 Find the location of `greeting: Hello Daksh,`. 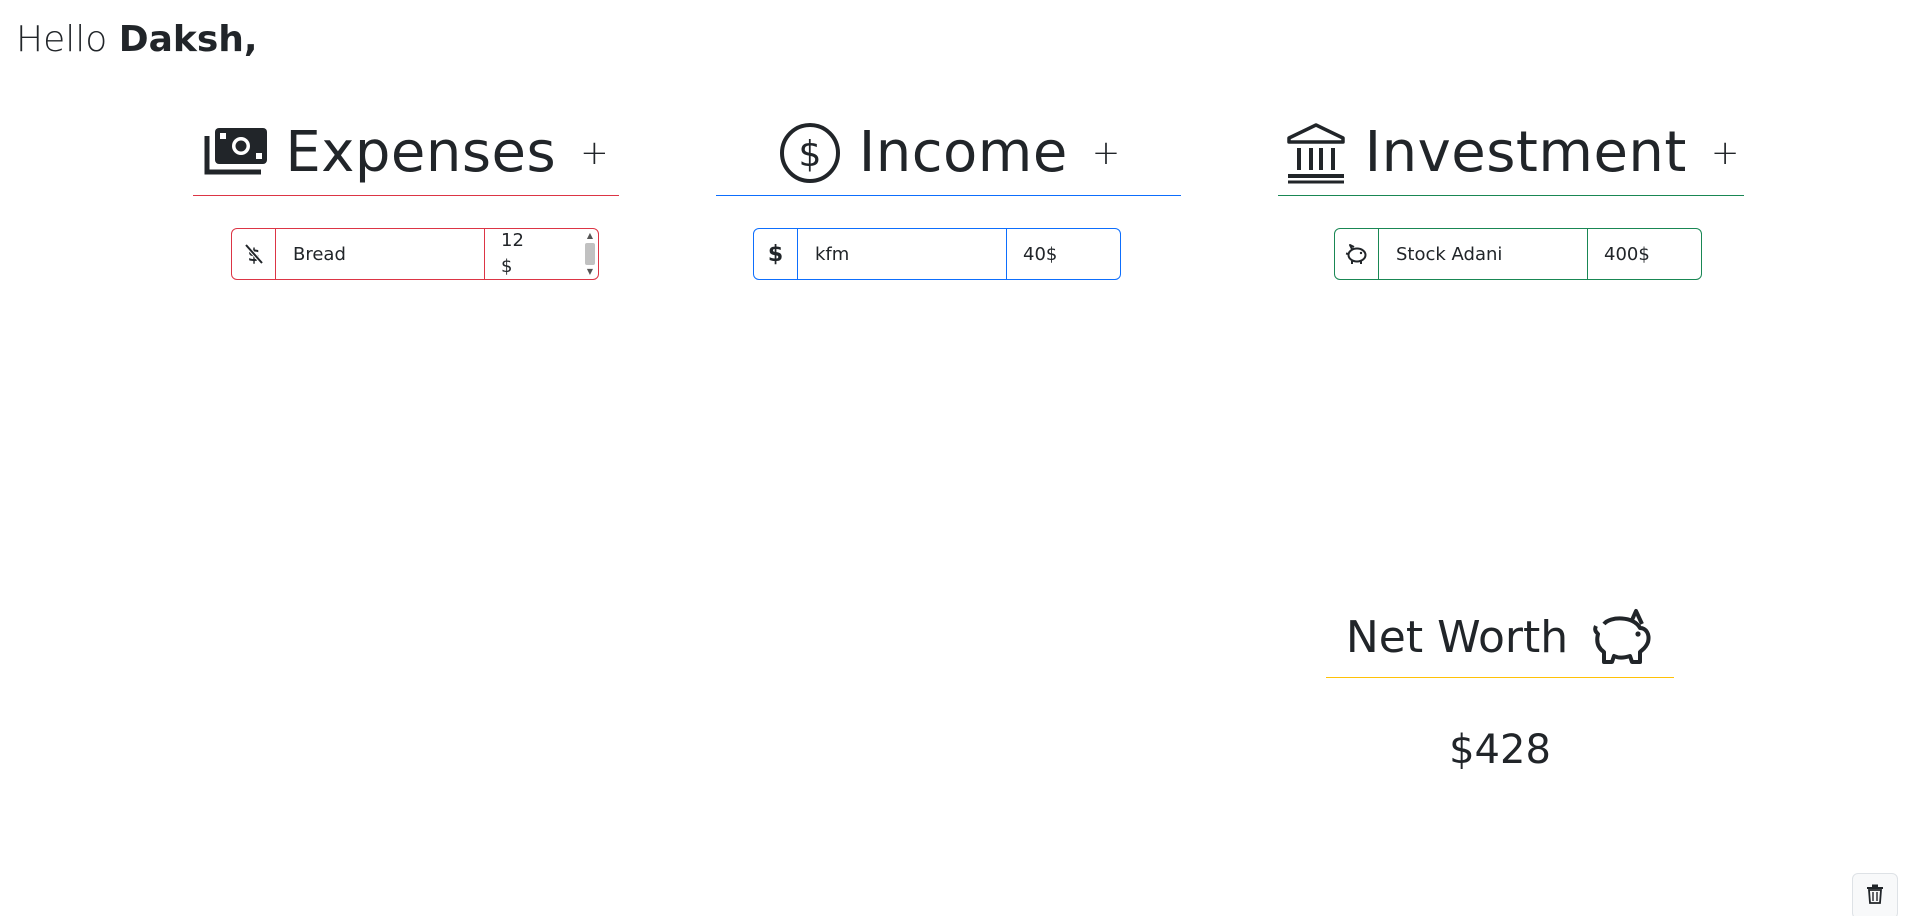

greeting: Hello Daksh, is located at coordinates (137, 40).